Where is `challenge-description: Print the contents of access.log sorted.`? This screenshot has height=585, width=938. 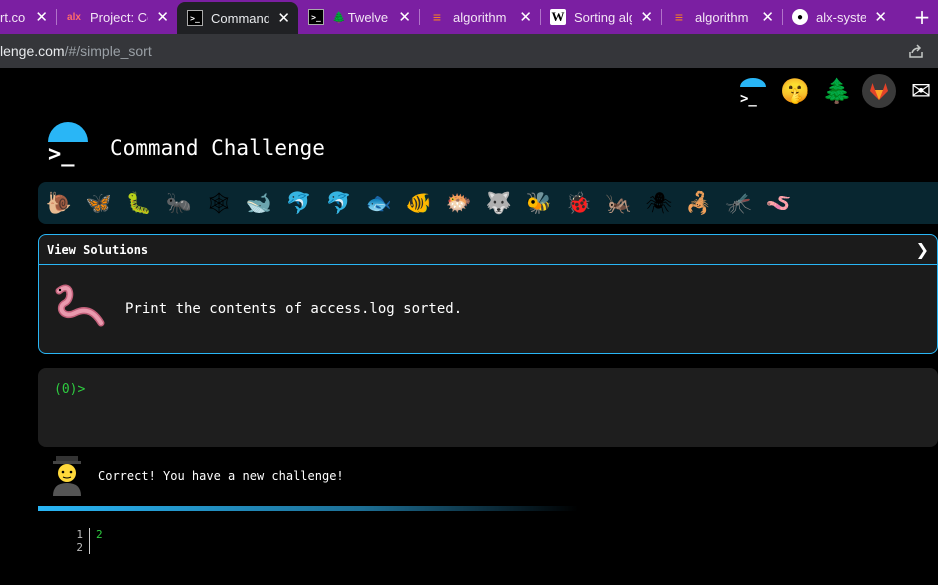 challenge-description: Print the contents of access.log sorted. is located at coordinates (294, 309).